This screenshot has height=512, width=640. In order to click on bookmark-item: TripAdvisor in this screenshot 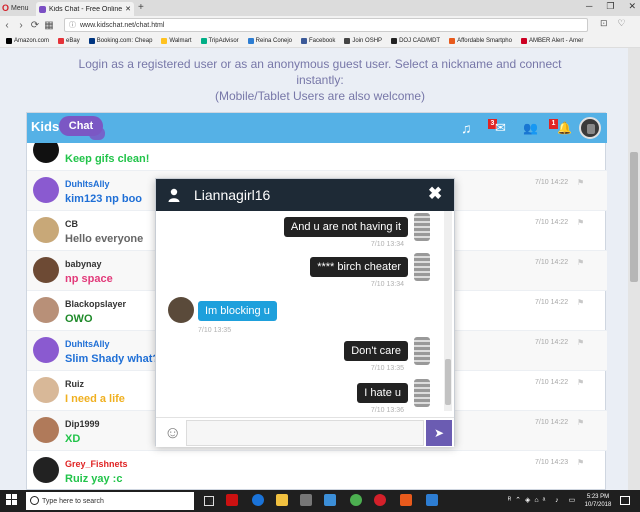, I will do `click(219, 40)`.